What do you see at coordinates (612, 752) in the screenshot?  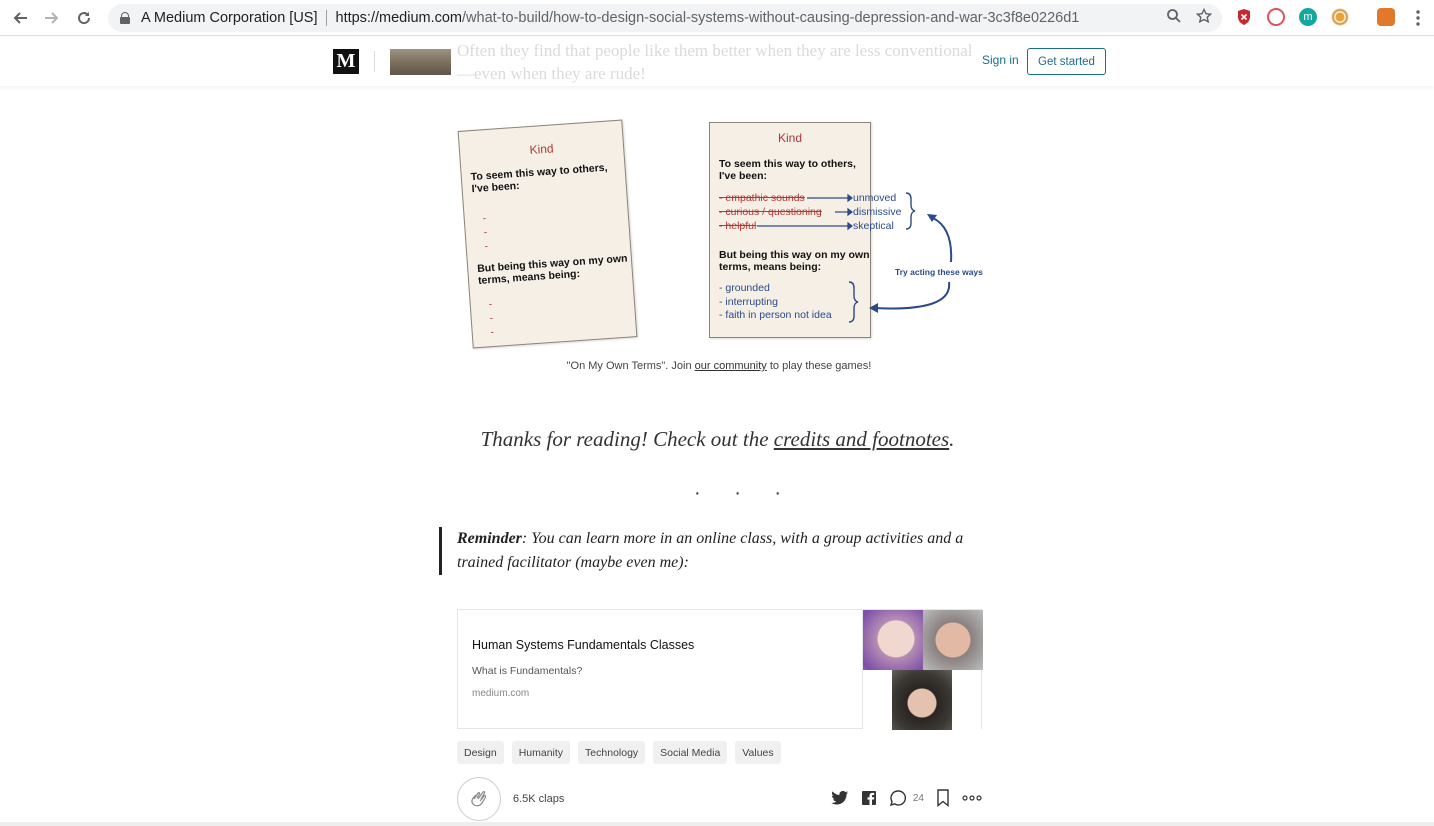 I see `tag-technology: Technology` at bounding box center [612, 752].